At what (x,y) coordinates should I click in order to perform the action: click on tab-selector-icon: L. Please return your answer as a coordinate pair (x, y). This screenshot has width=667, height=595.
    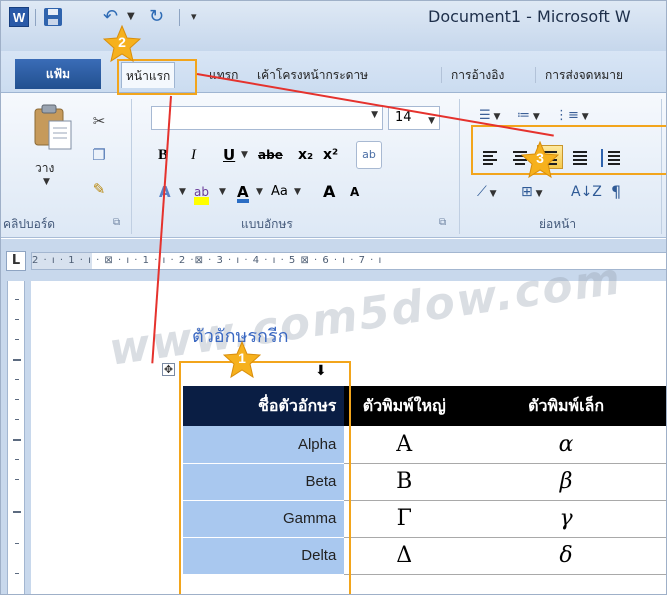
    Looking at the image, I should click on (16, 261).